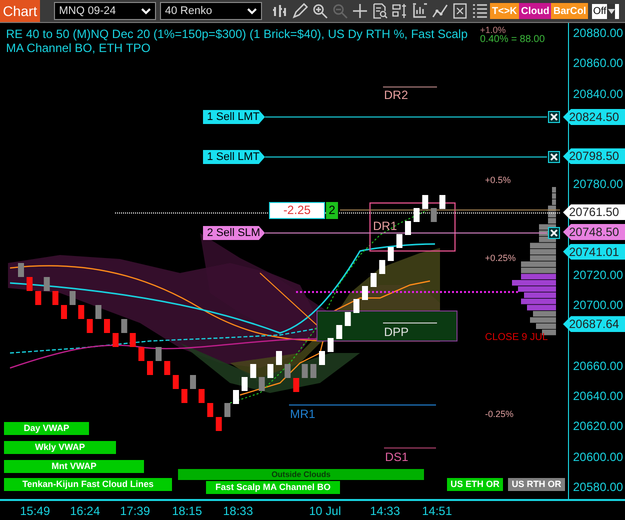  I want to click on time-tick: 15:49, so click(35, 511).